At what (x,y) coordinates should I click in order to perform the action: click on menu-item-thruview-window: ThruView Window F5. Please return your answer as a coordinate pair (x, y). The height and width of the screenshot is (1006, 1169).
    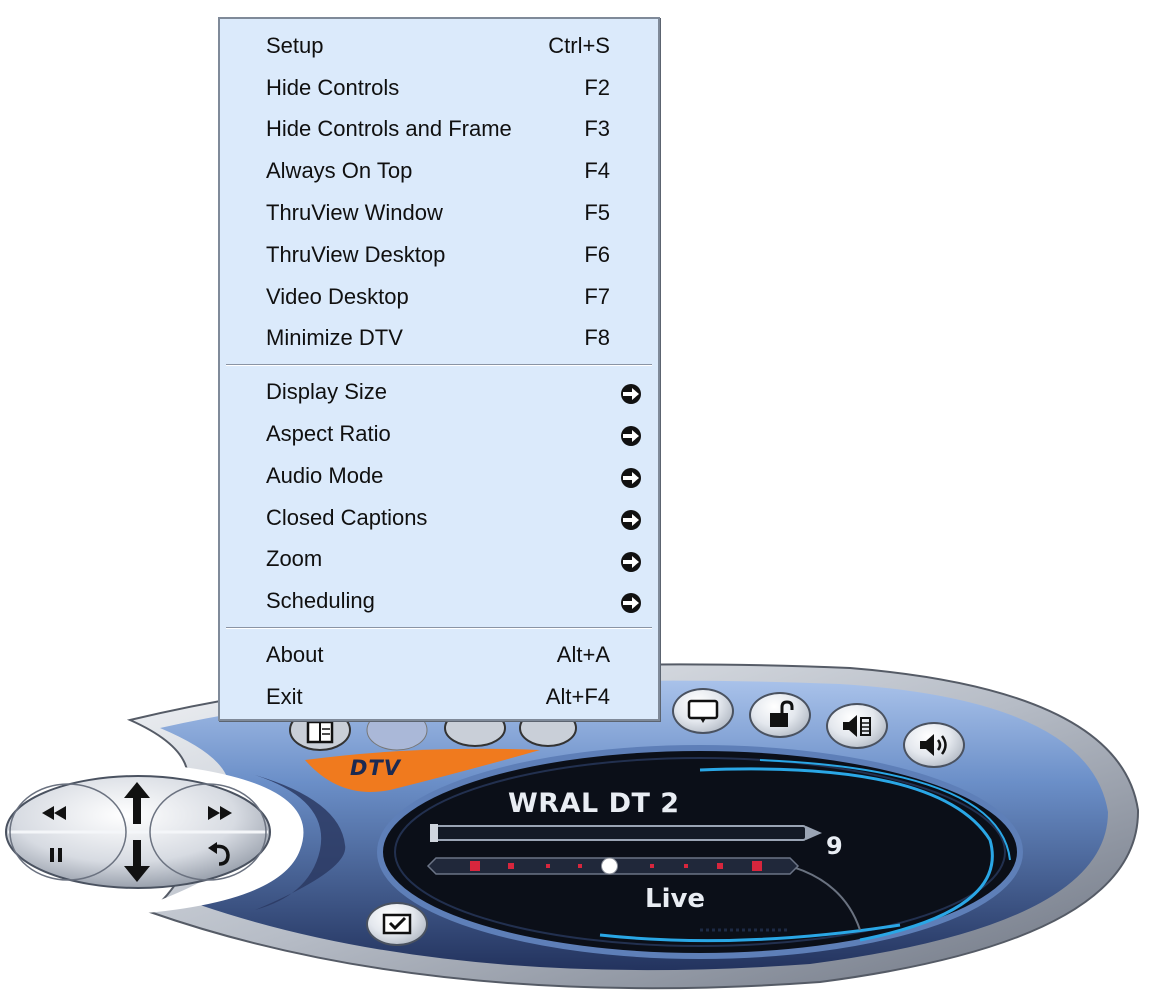
    Looking at the image, I should click on (439, 213).